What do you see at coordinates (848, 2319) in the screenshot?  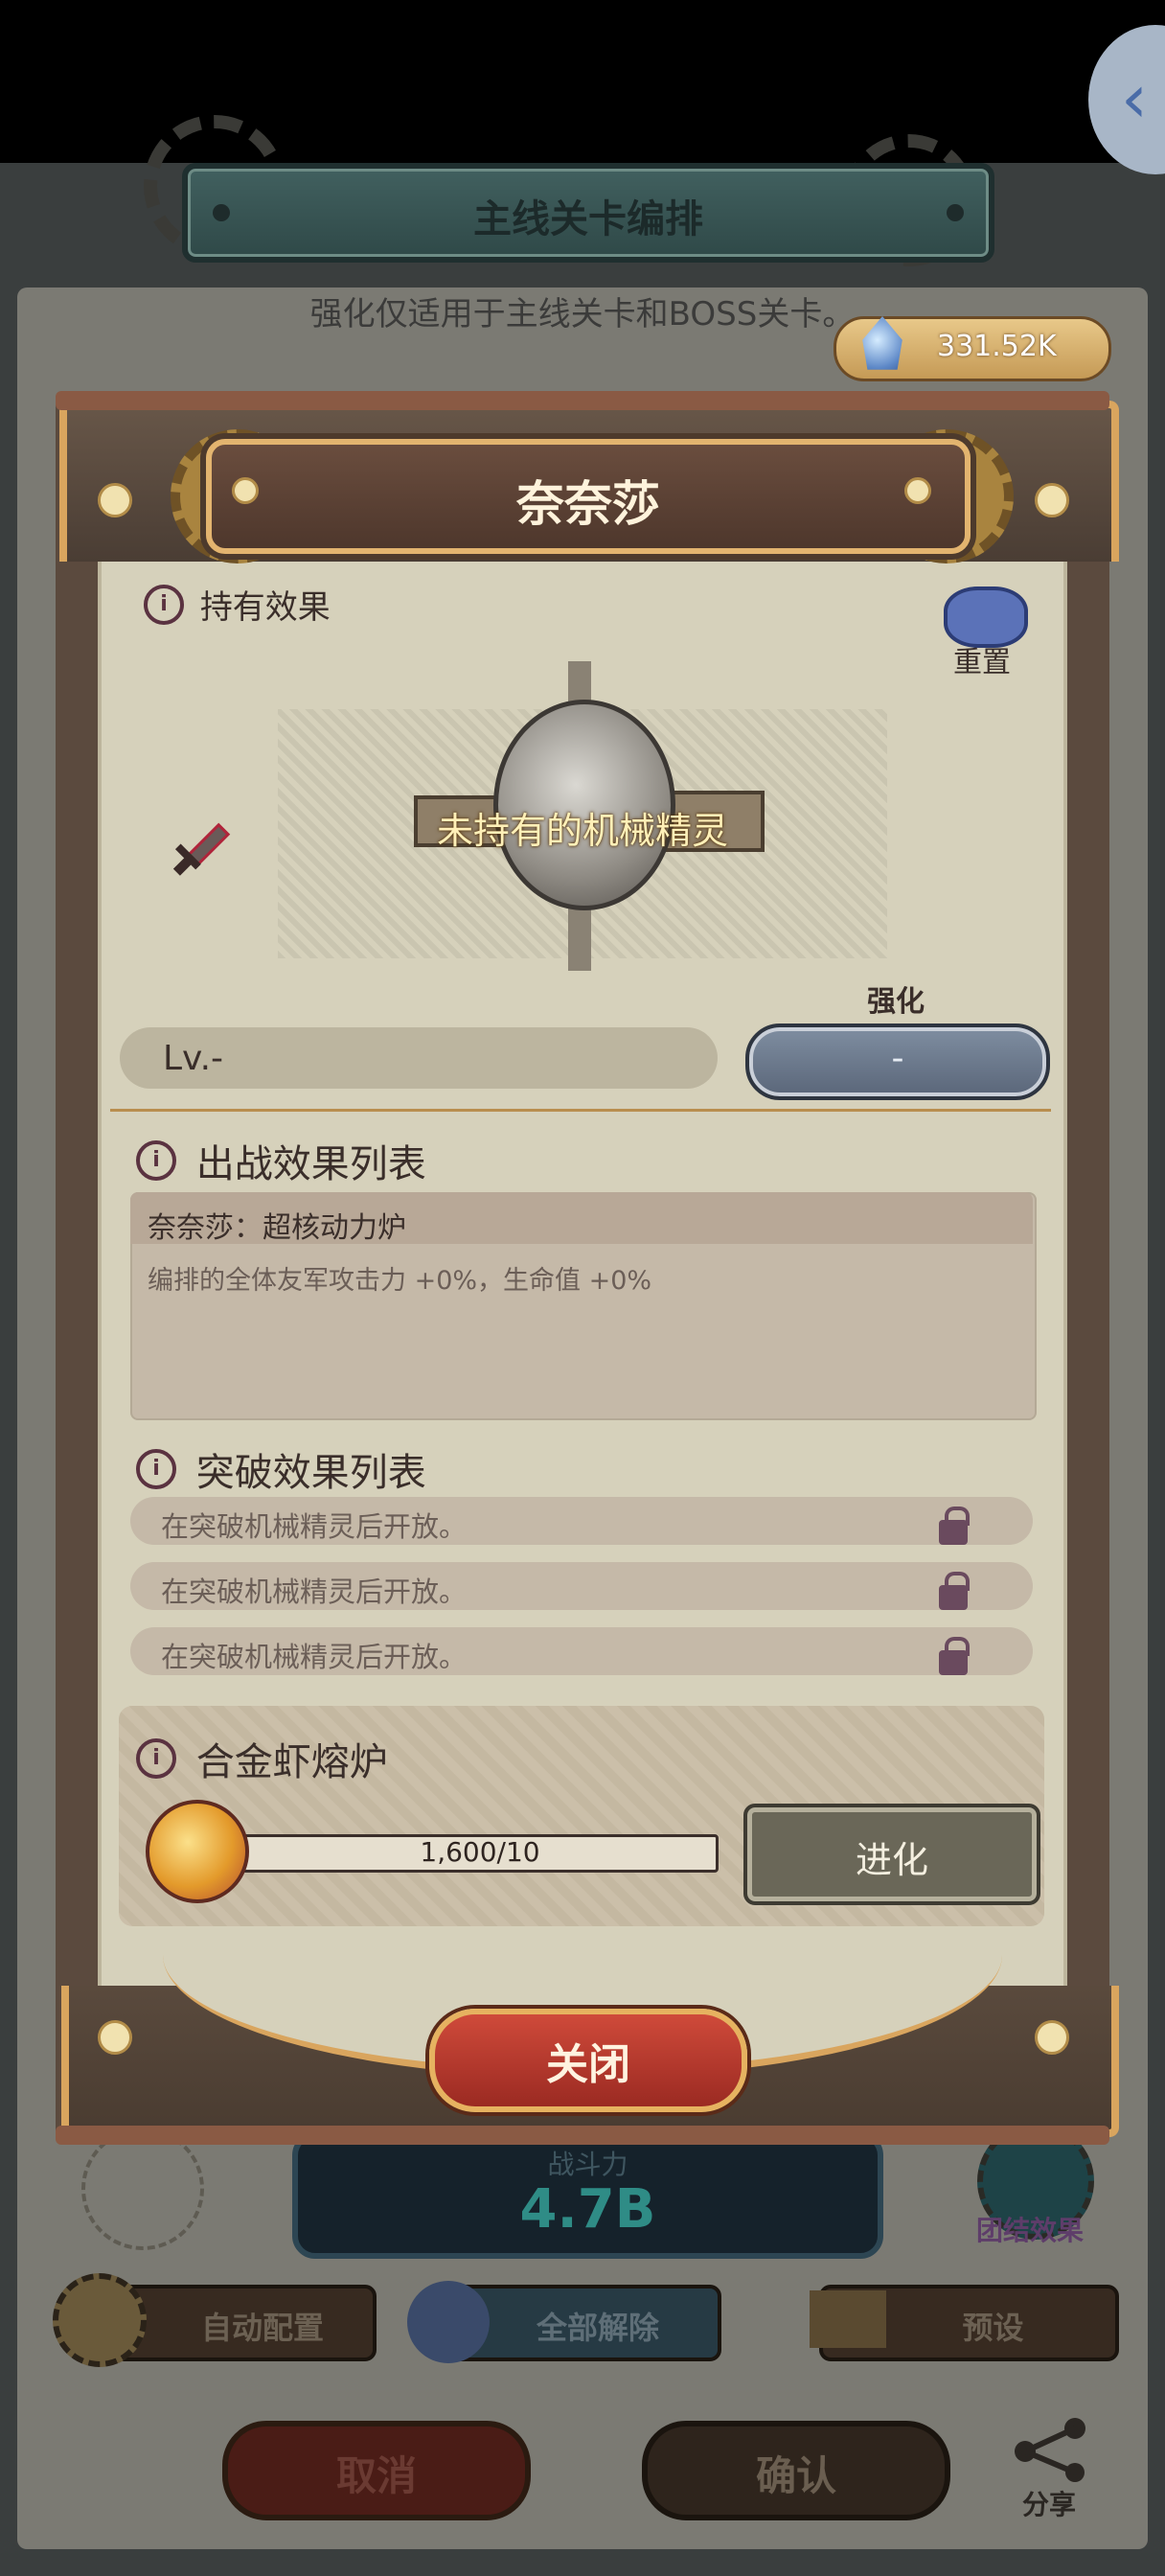 I see `swap-arrows-icon` at bounding box center [848, 2319].